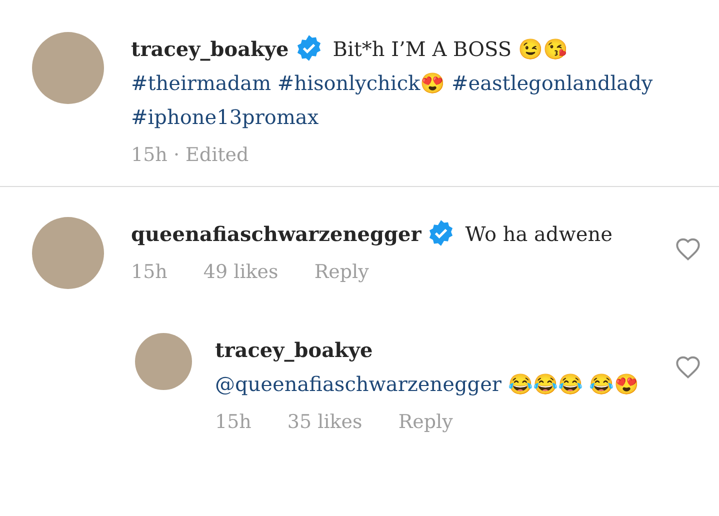 The image size is (719, 516). I want to click on username: queenafiaschwarzenegger, so click(276, 234).